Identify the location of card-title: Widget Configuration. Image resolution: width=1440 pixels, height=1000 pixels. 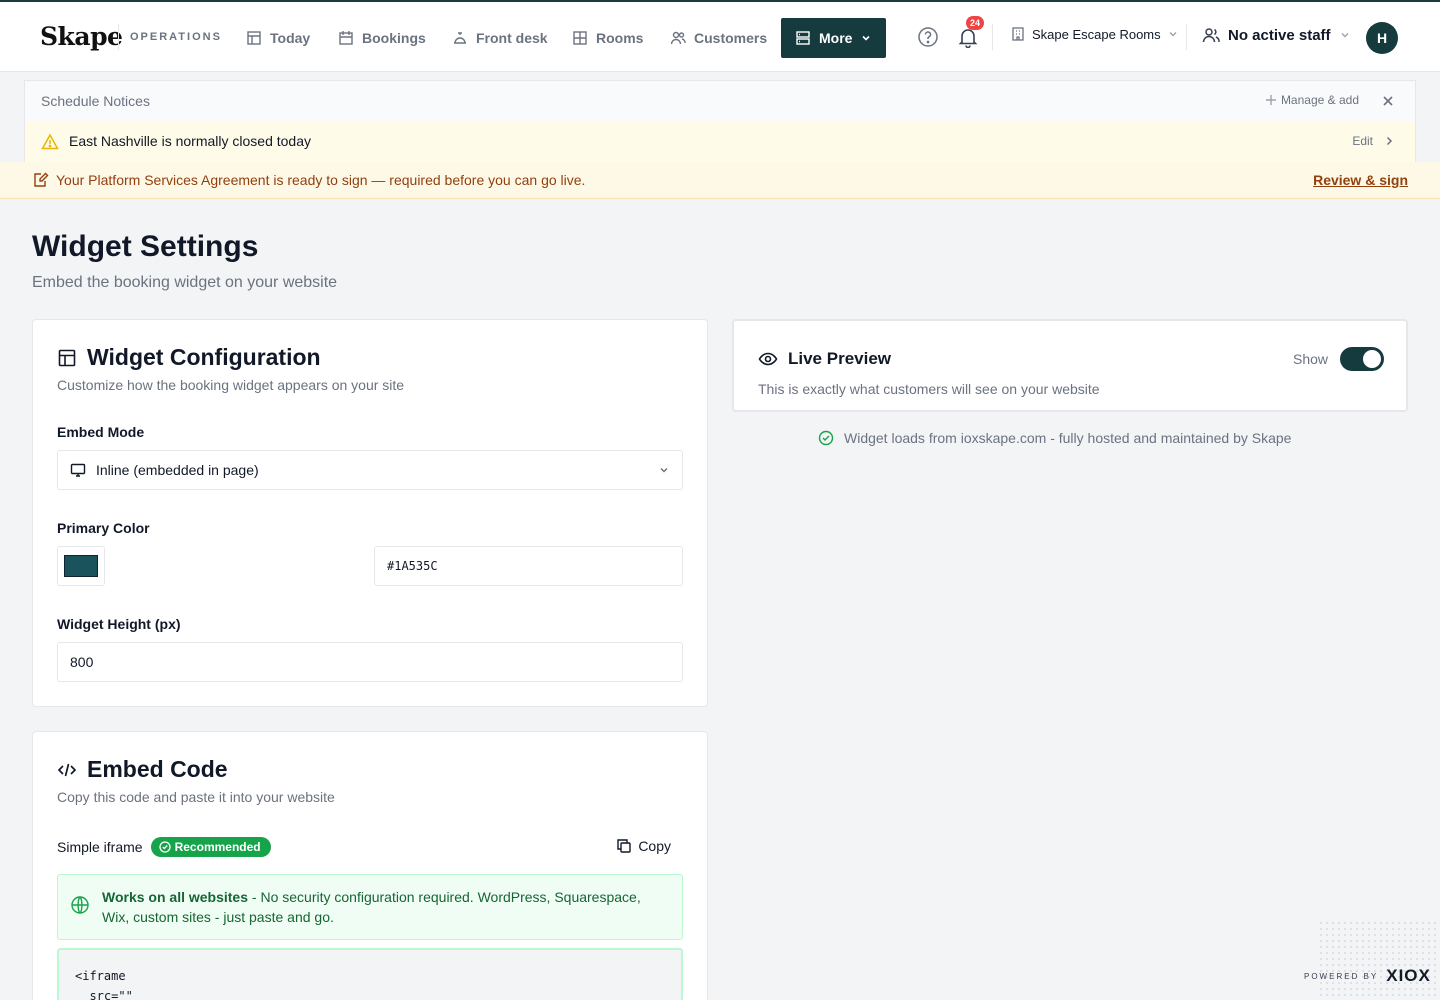
(189, 357).